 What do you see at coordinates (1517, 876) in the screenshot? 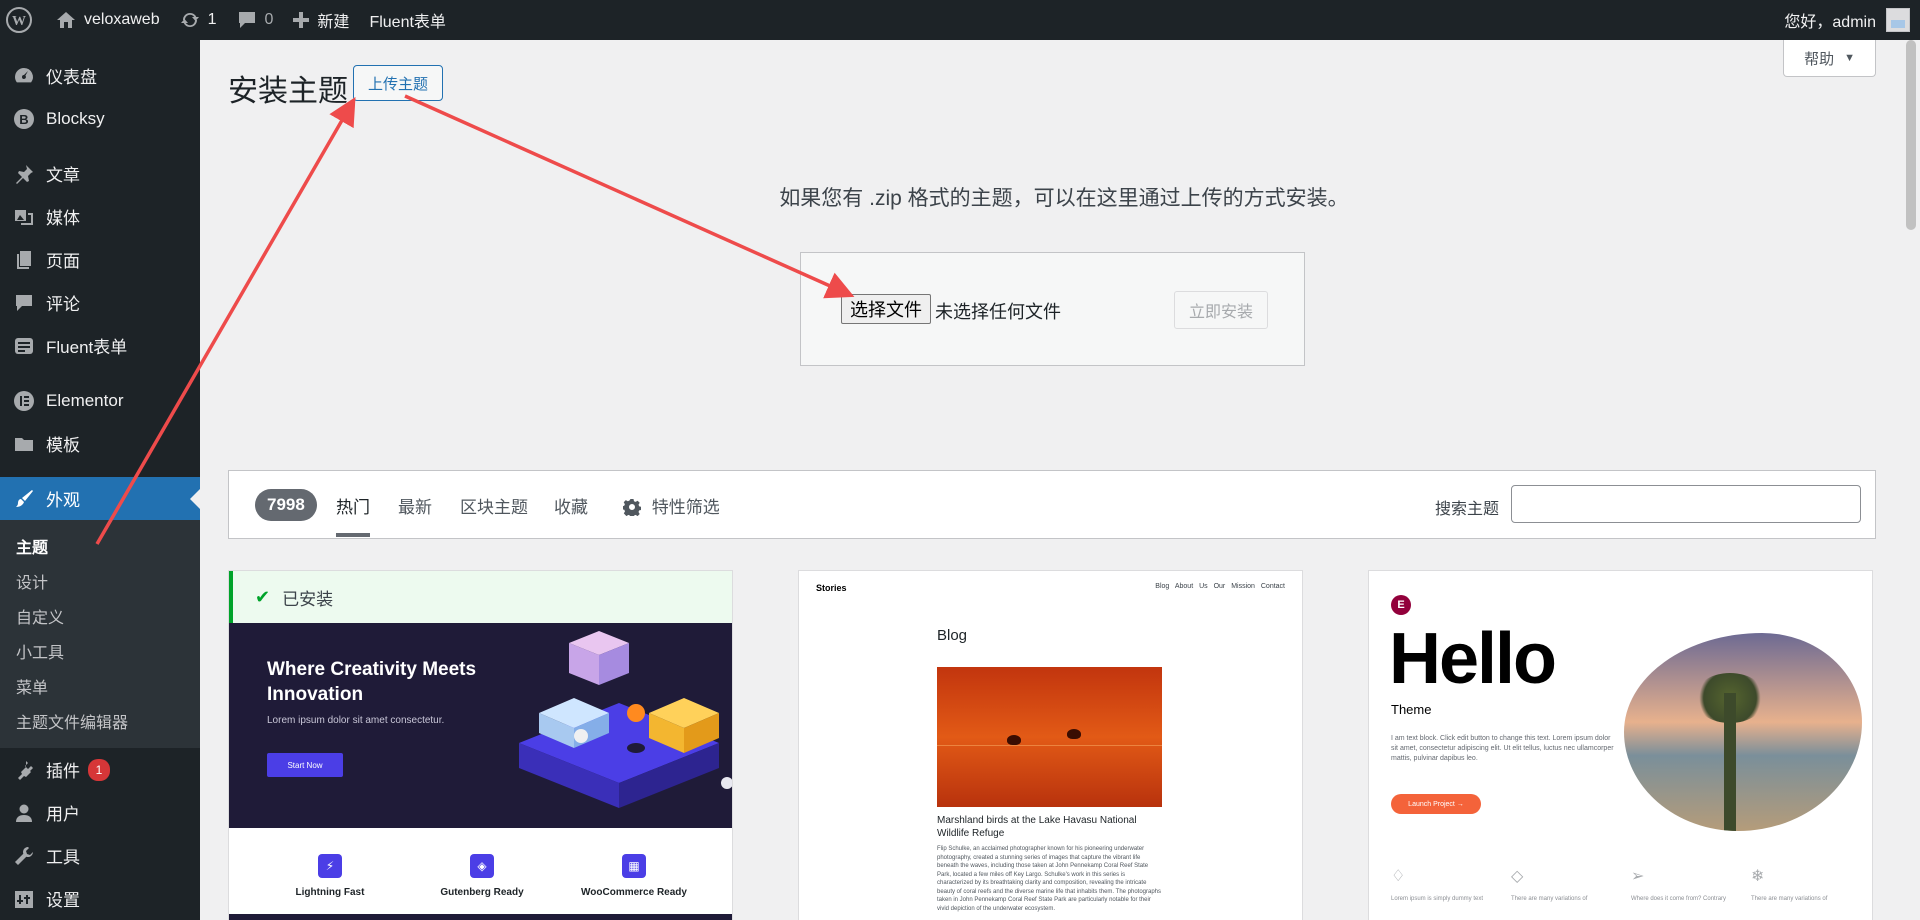
I see `diamond-icon: ◇` at bounding box center [1517, 876].